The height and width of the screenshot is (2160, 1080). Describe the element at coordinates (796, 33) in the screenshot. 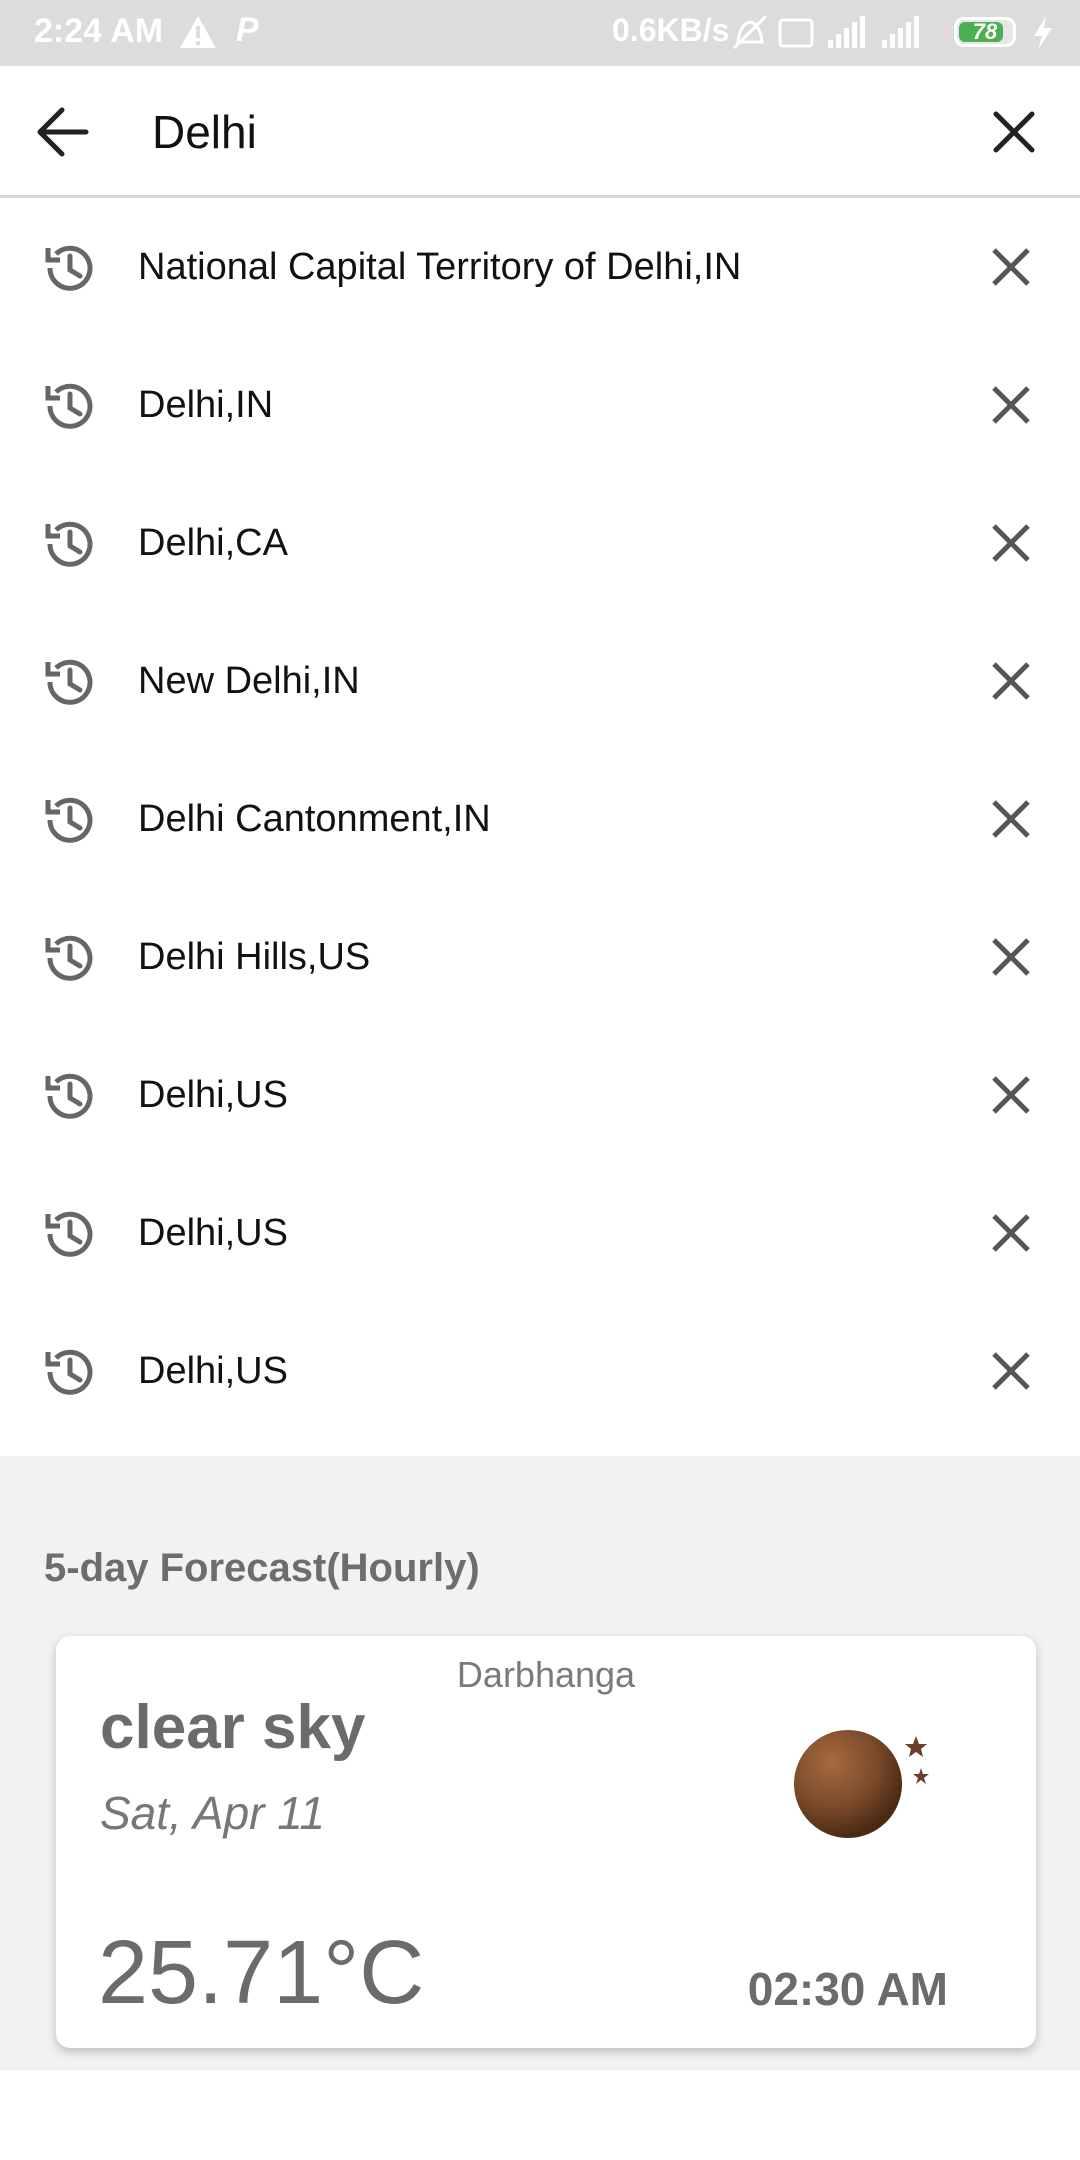

I see `volte-icon` at that location.